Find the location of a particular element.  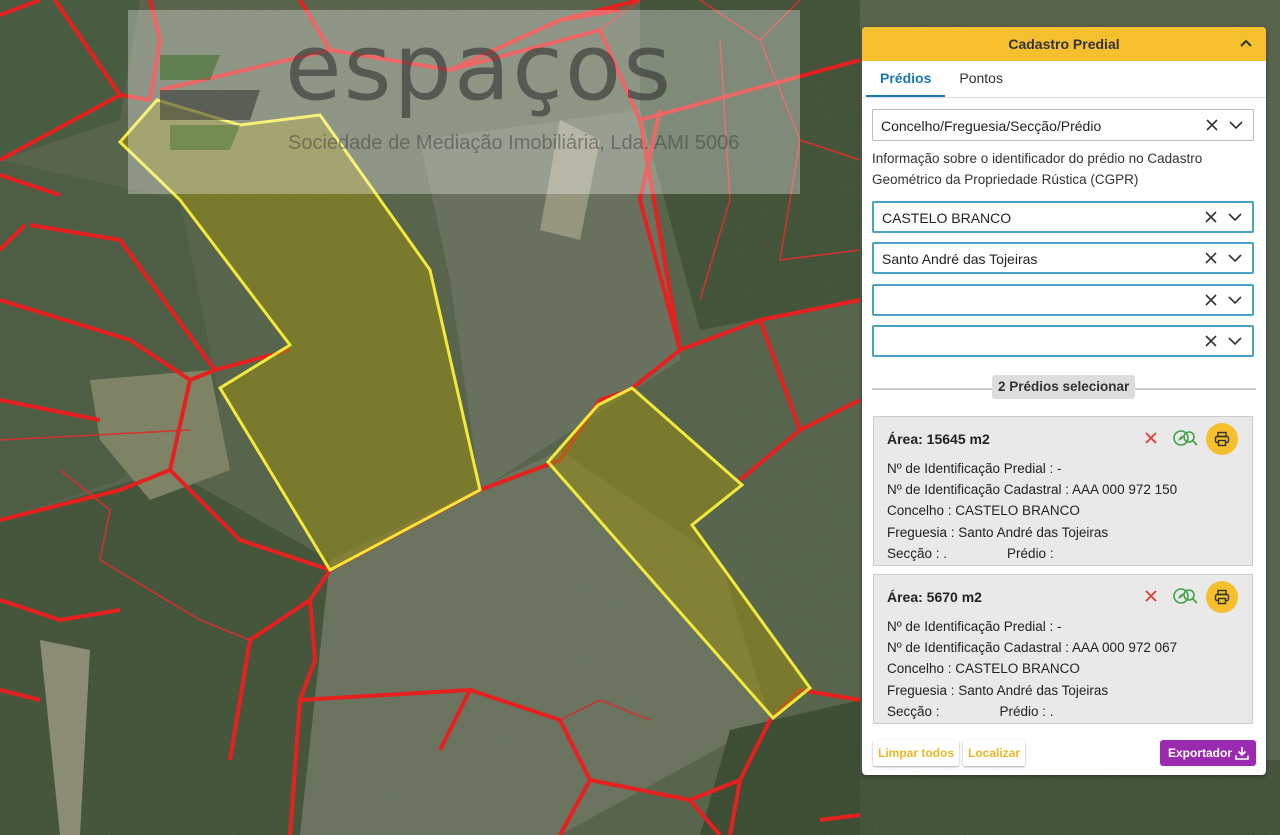

watermark-title: espaços is located at coordinates (479, 67).